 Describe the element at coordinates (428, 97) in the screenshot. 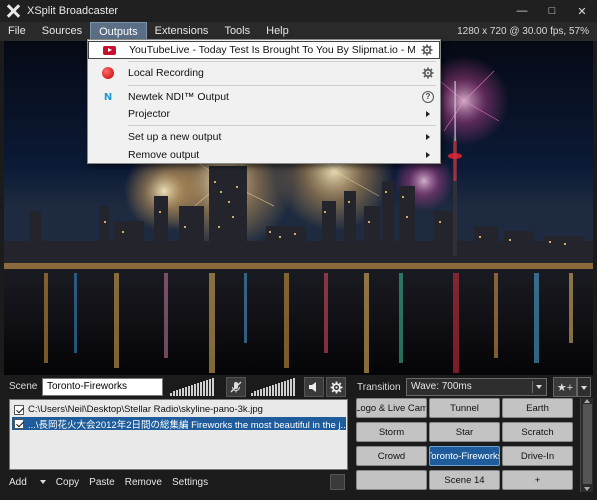

I see `help-icon: ?` at that location.